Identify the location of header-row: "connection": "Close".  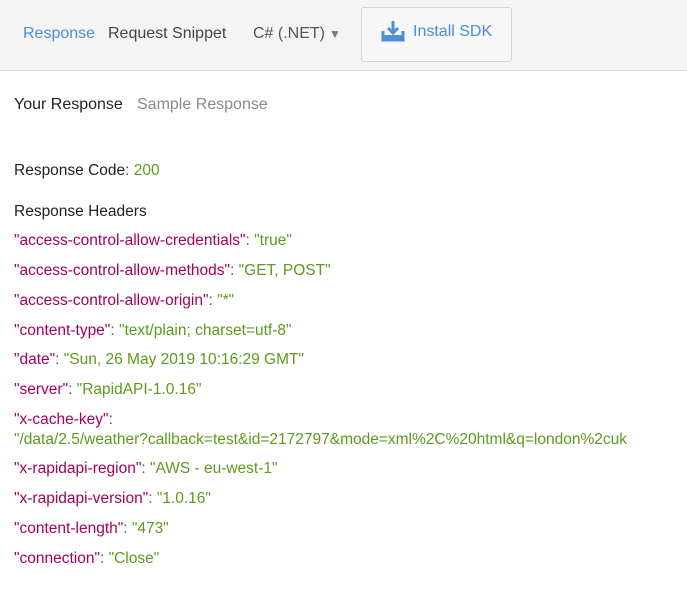
(86, 558).